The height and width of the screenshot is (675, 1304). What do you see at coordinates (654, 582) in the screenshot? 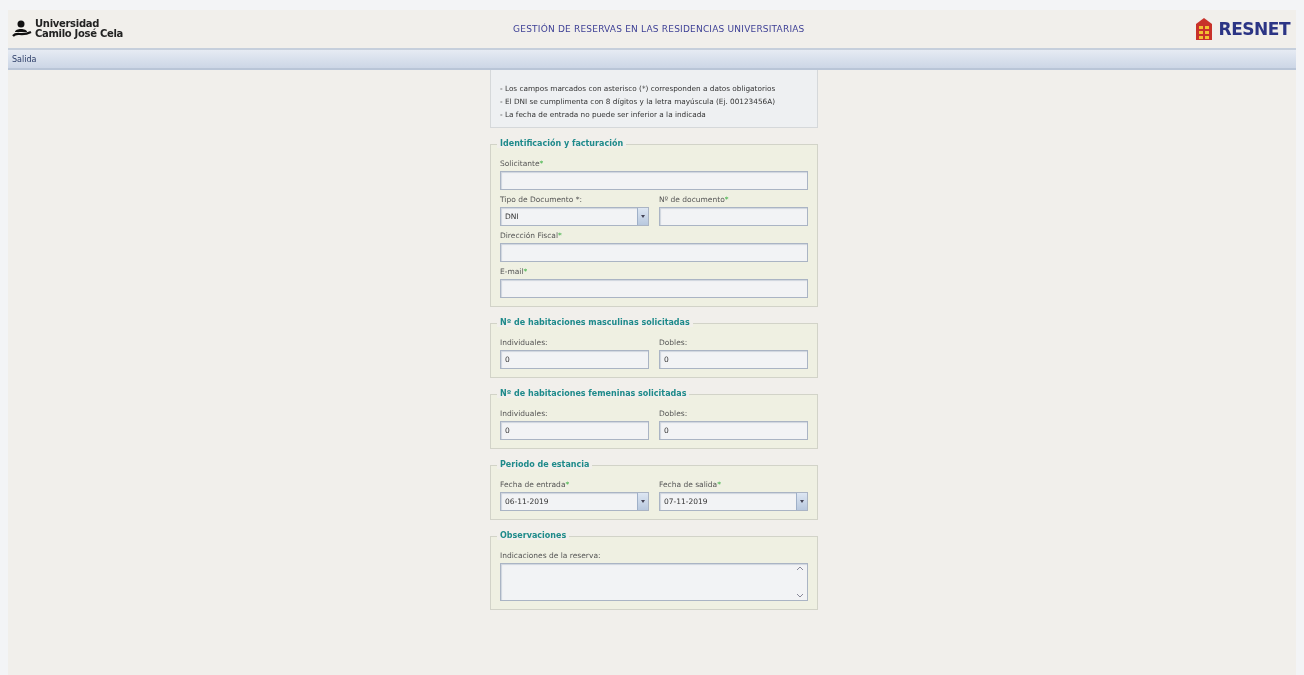
I see `textarea-field` at bounding box center [654, 582].